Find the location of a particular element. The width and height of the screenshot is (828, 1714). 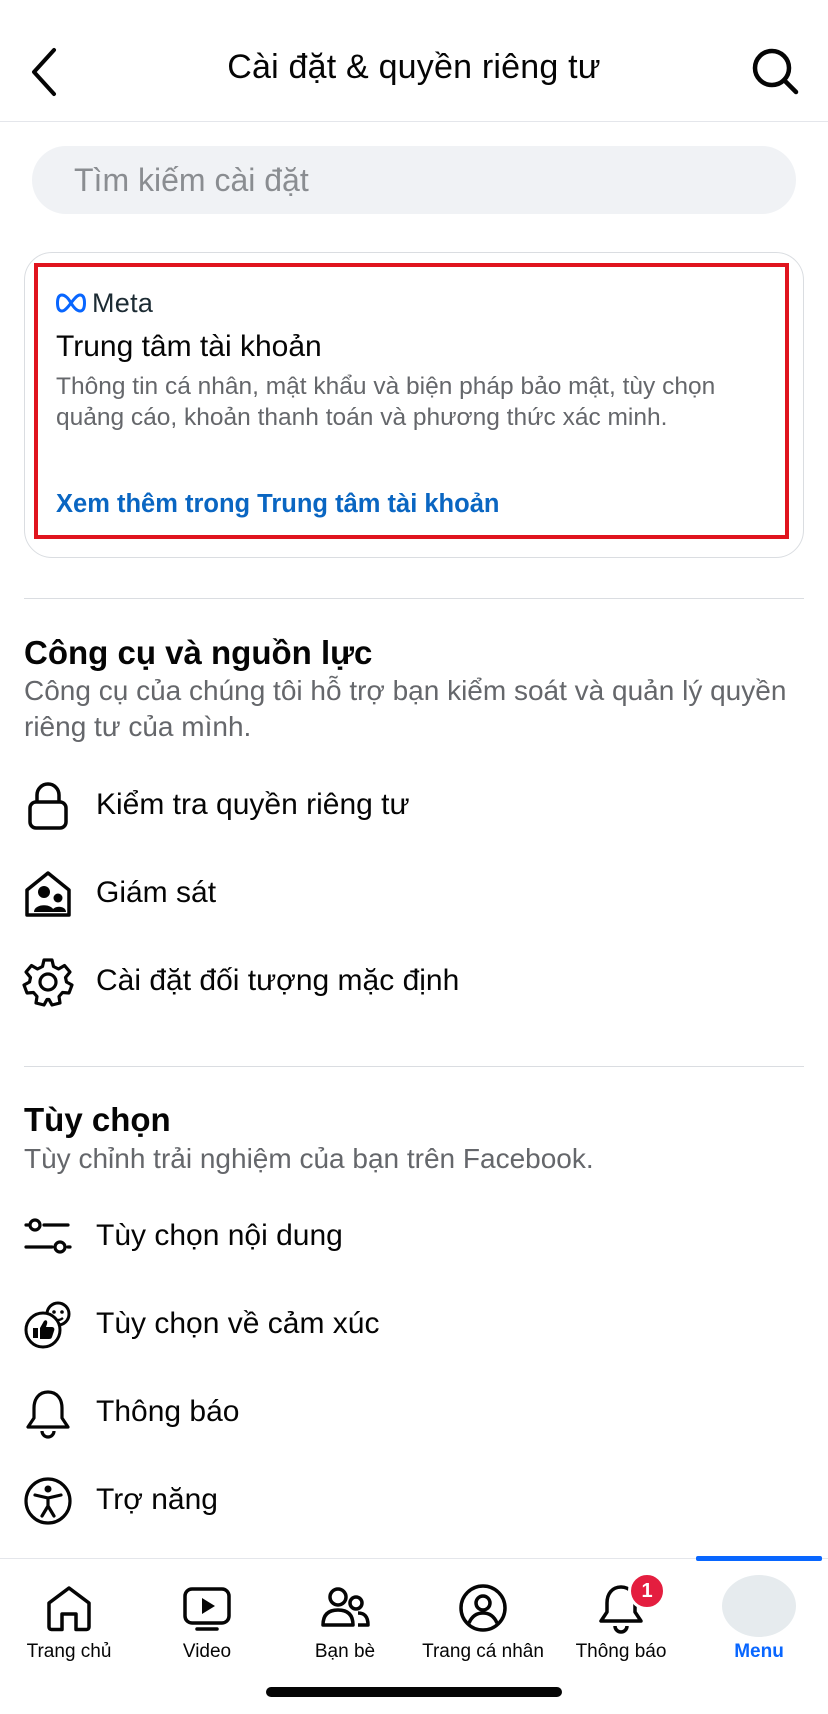

lock-icon is located at coordinates (48, 806).